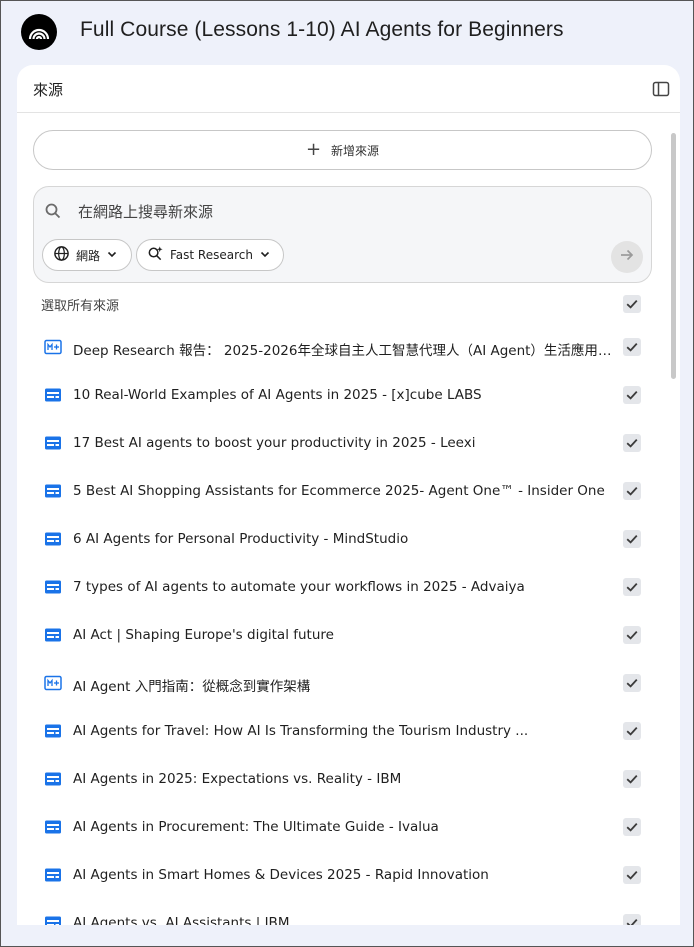 This screenshot has height=947, width=694. I want to click on source-type-dropdown: 網路, so click(87, 255).